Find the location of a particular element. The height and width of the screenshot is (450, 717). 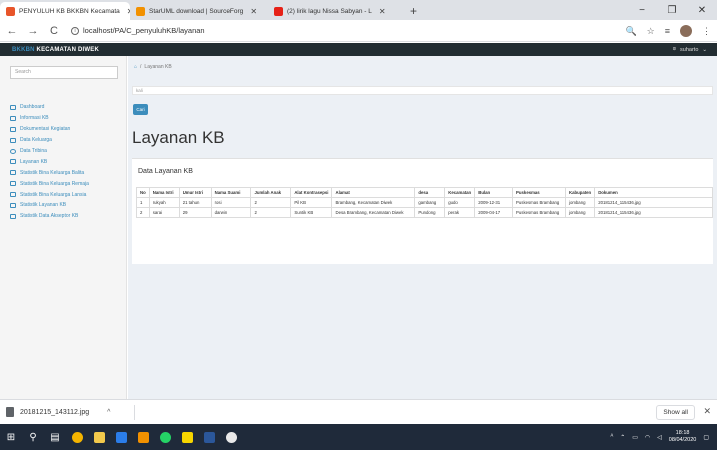

col-nama-istri: Nama Istri is located at coordinates (164, 192).